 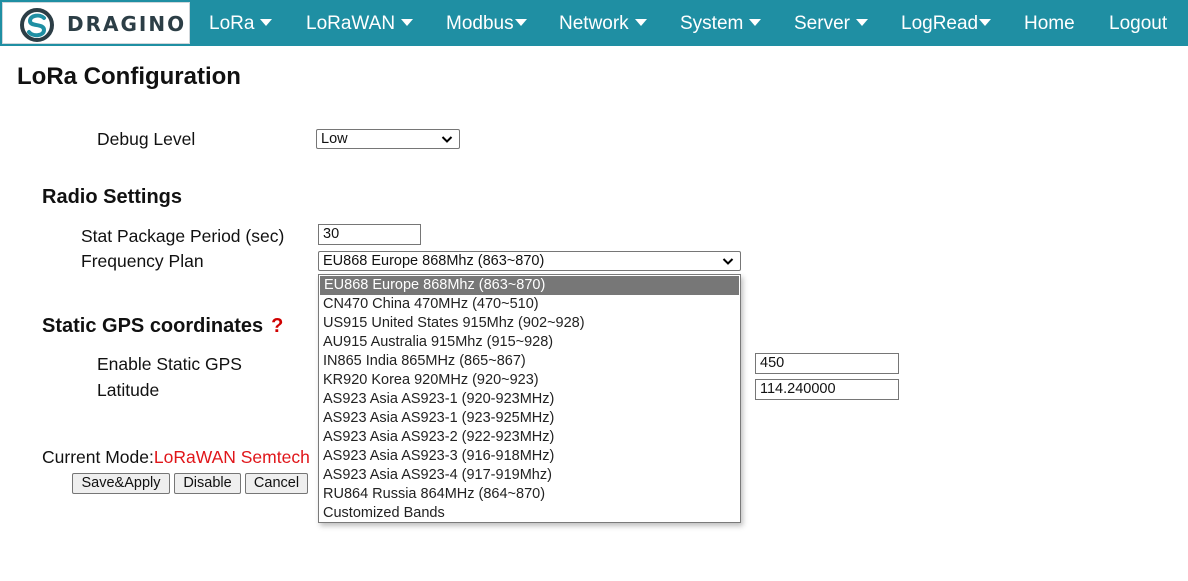 What do you see at coordinates (529, 418) in the screenshot?
I see `dropdown-option: AS923 Asia AS923-1 (923-925MHz)` at bounding box center [529, 418].